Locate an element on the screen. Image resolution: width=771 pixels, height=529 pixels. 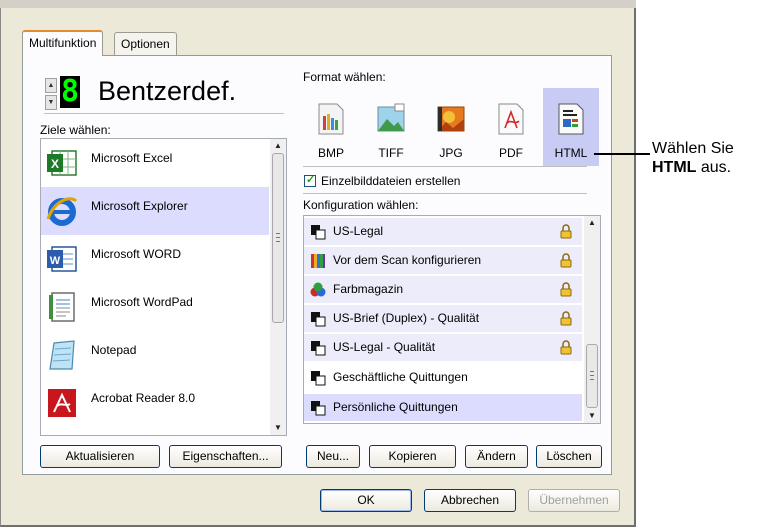
word-icon: W is located at coordinates (62, 259).